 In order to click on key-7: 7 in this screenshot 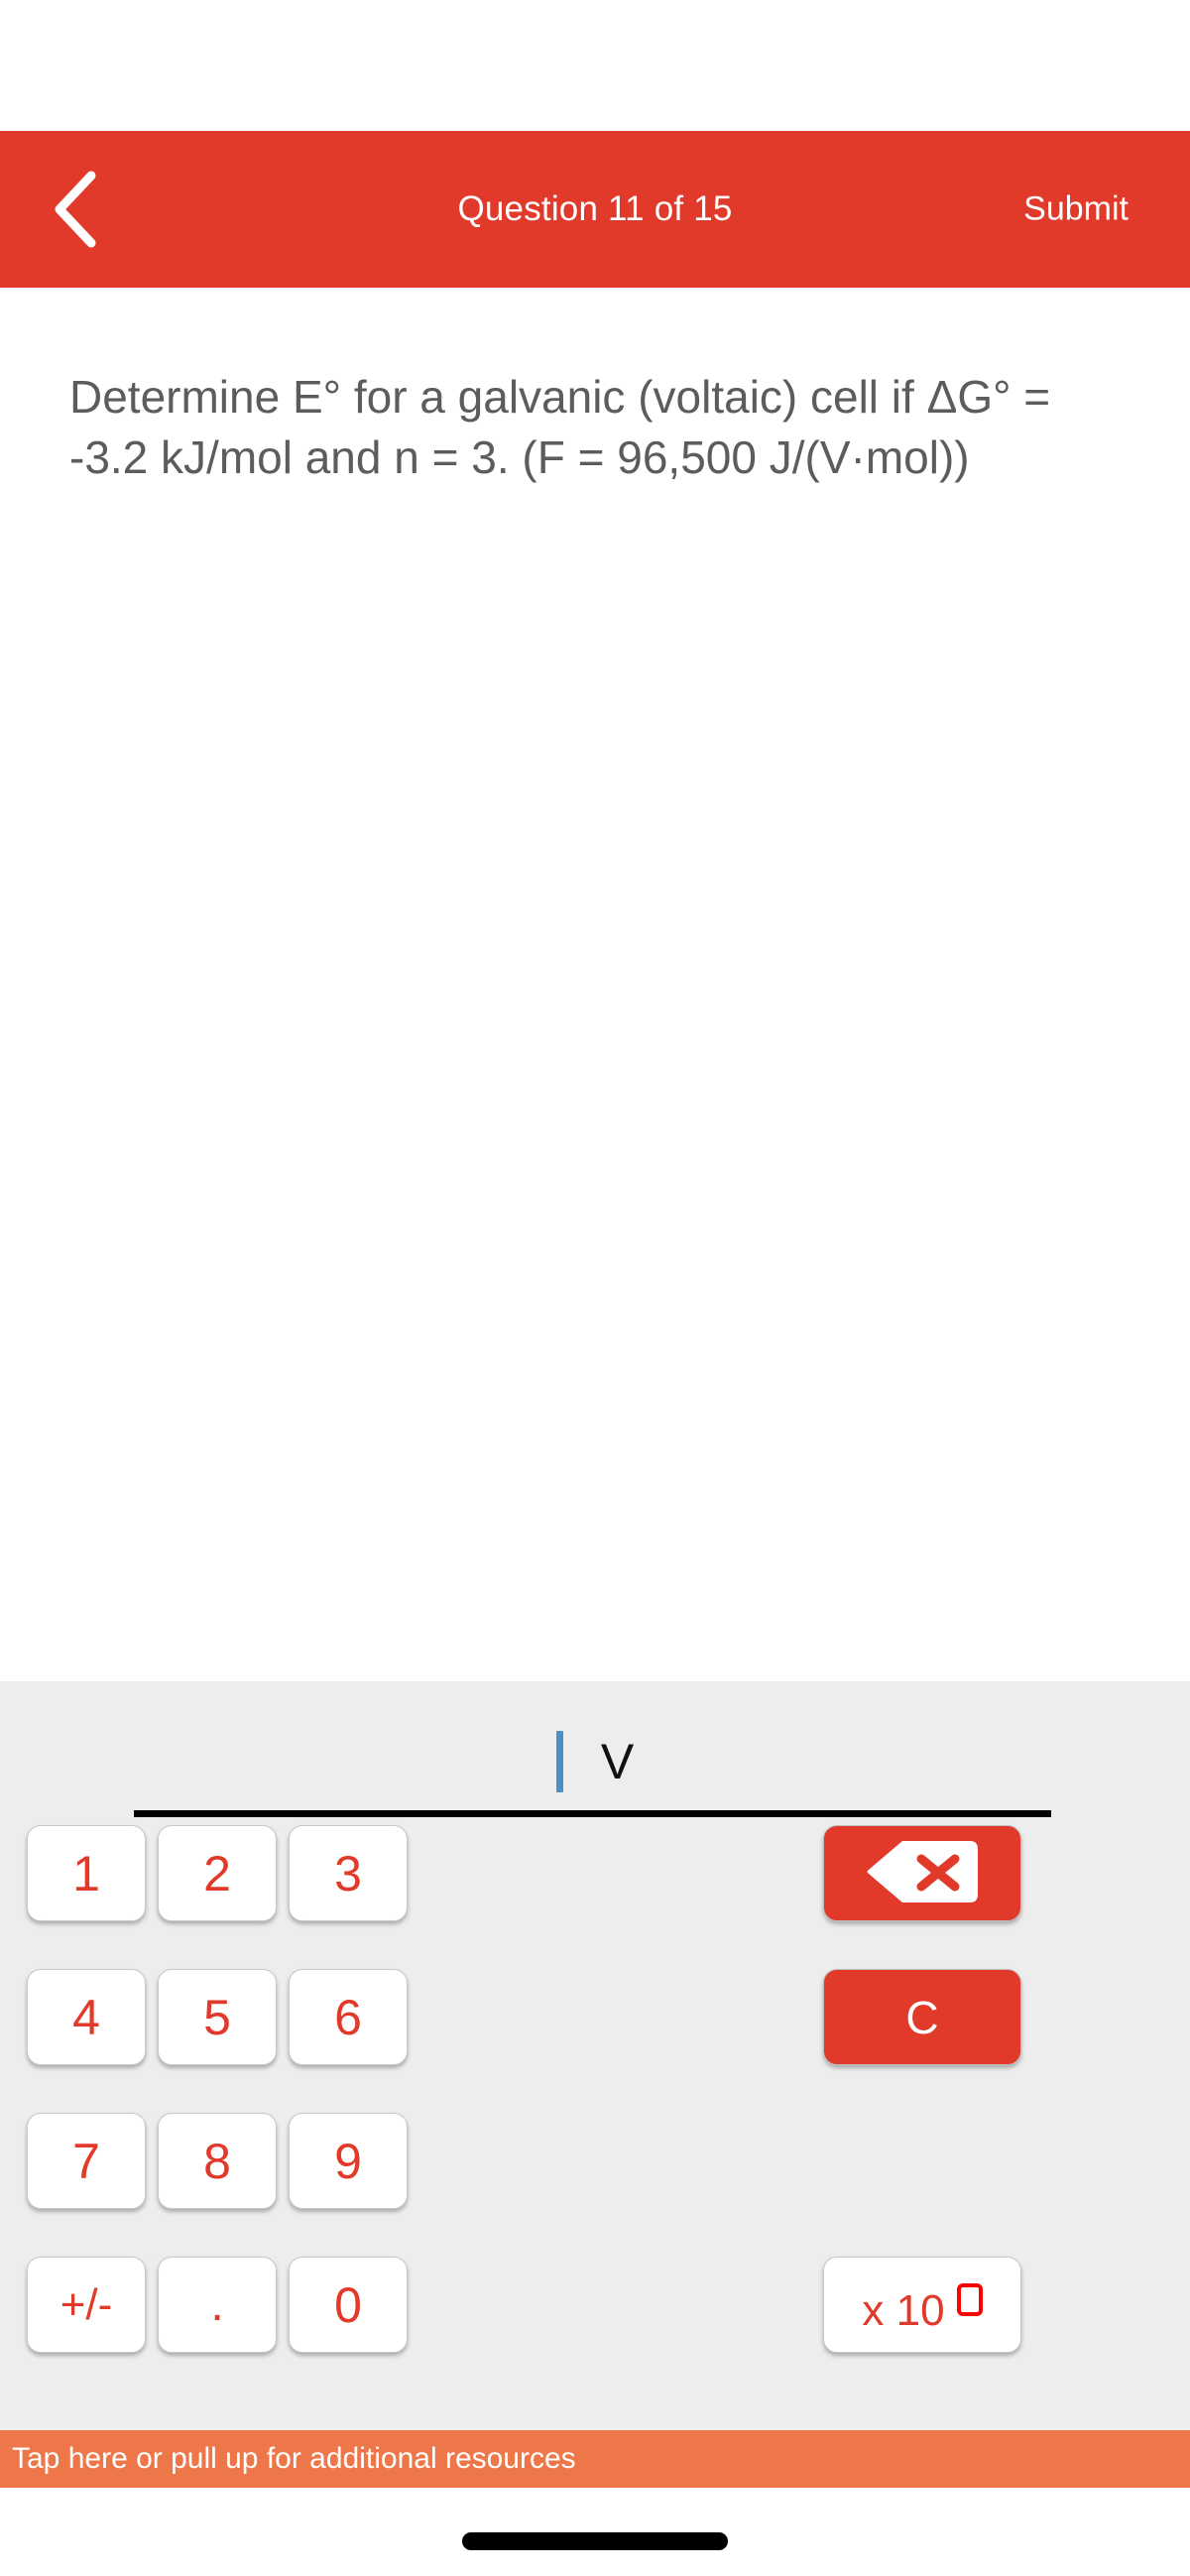, I will do `click(86, 2161)`.